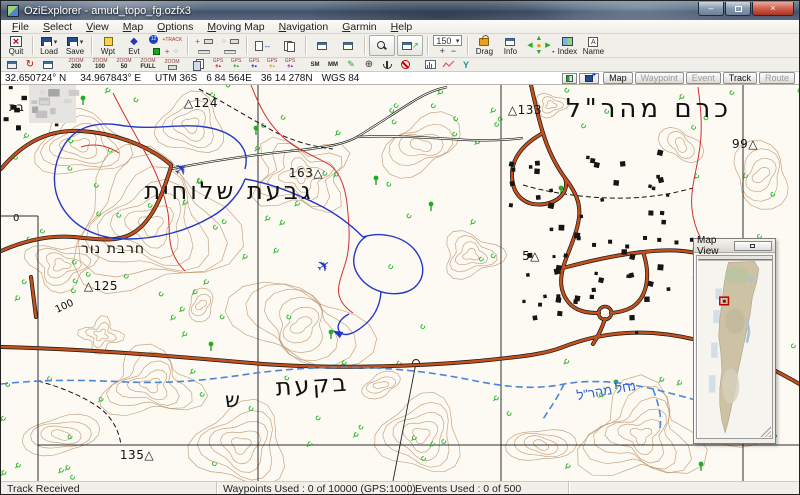  Describe the element at coordinates (442, 51) in the screenshot. I see `zoom-in-button: +` at that location.